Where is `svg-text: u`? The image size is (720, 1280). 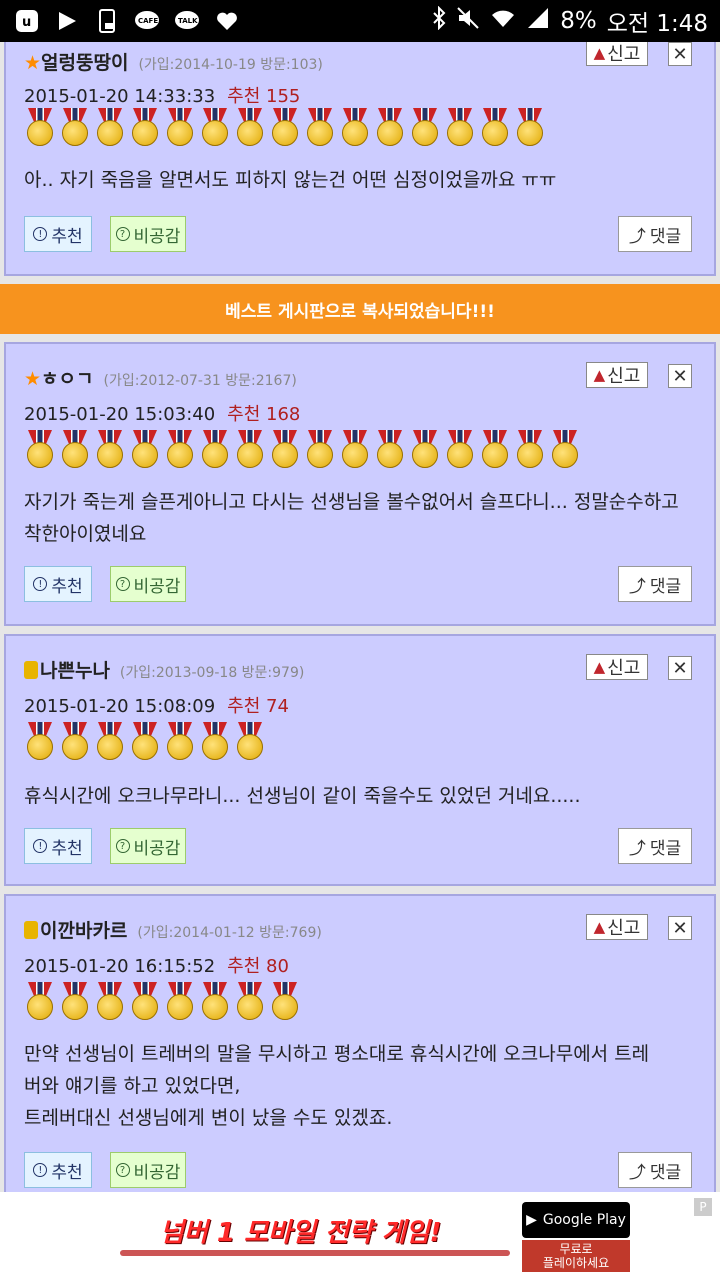 svg-text: u is located at coordinates (26, 22).